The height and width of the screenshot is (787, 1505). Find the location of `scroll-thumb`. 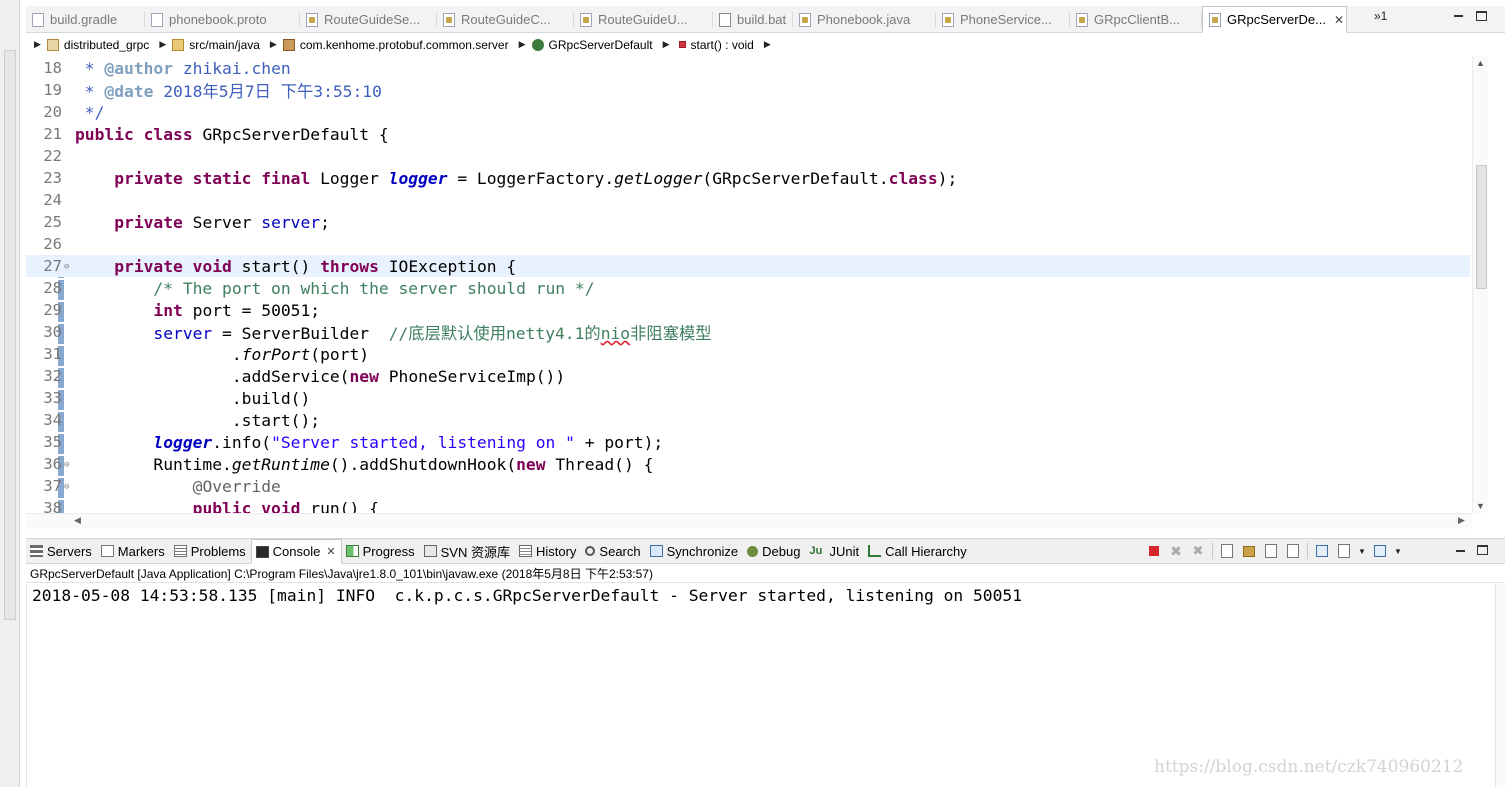

scroll-thumb is located at coordinates (1481, 227).